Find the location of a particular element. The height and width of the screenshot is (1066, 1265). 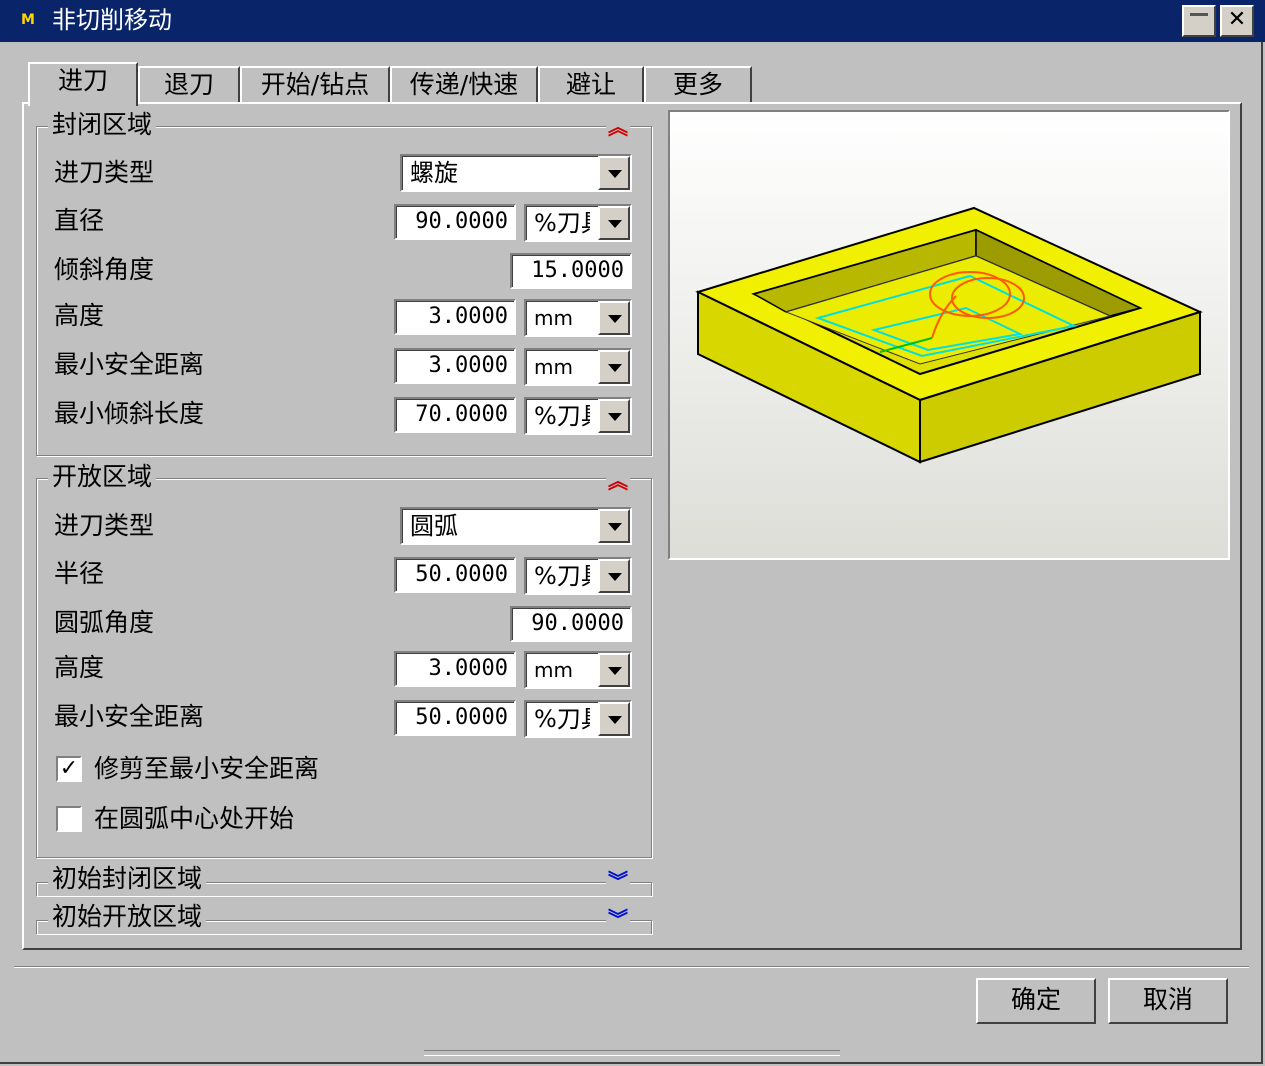

open-arc-angle-label: 圆弧角度 is located at coordinates (104, 622).